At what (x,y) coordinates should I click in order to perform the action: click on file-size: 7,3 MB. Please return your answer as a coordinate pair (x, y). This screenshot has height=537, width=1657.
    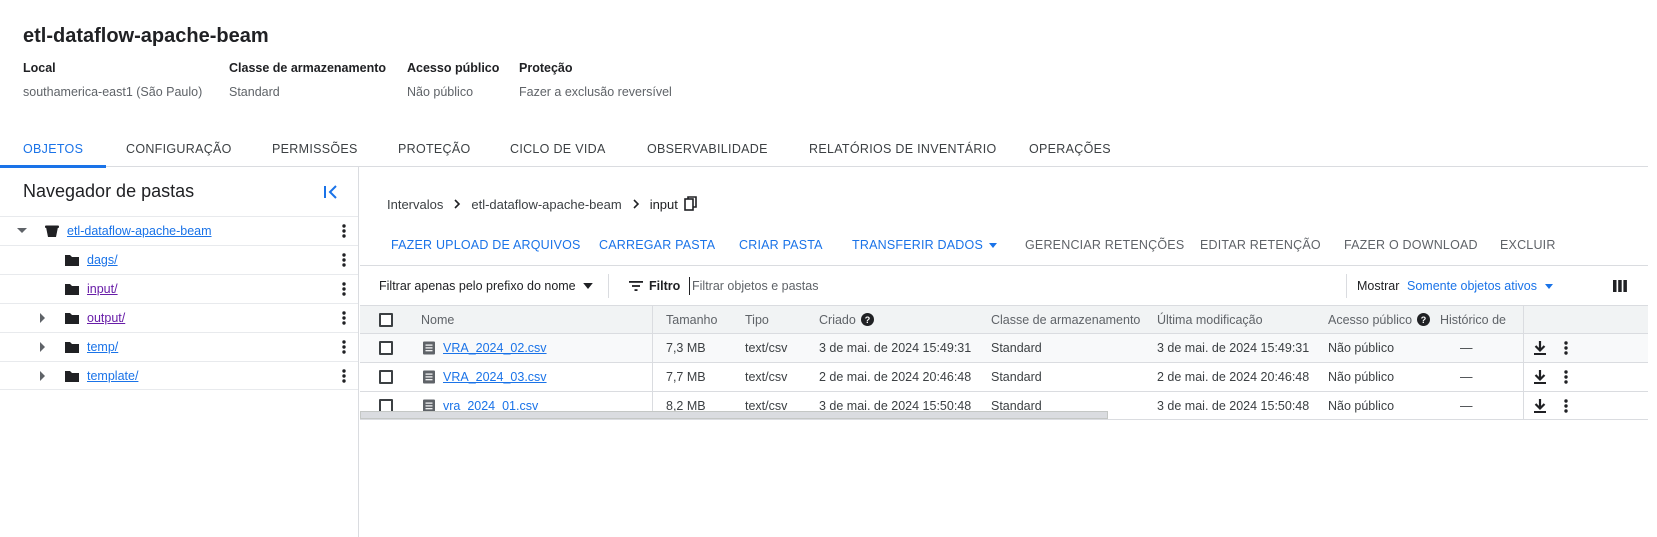
    Looking at the image, I should click on (686, 348).